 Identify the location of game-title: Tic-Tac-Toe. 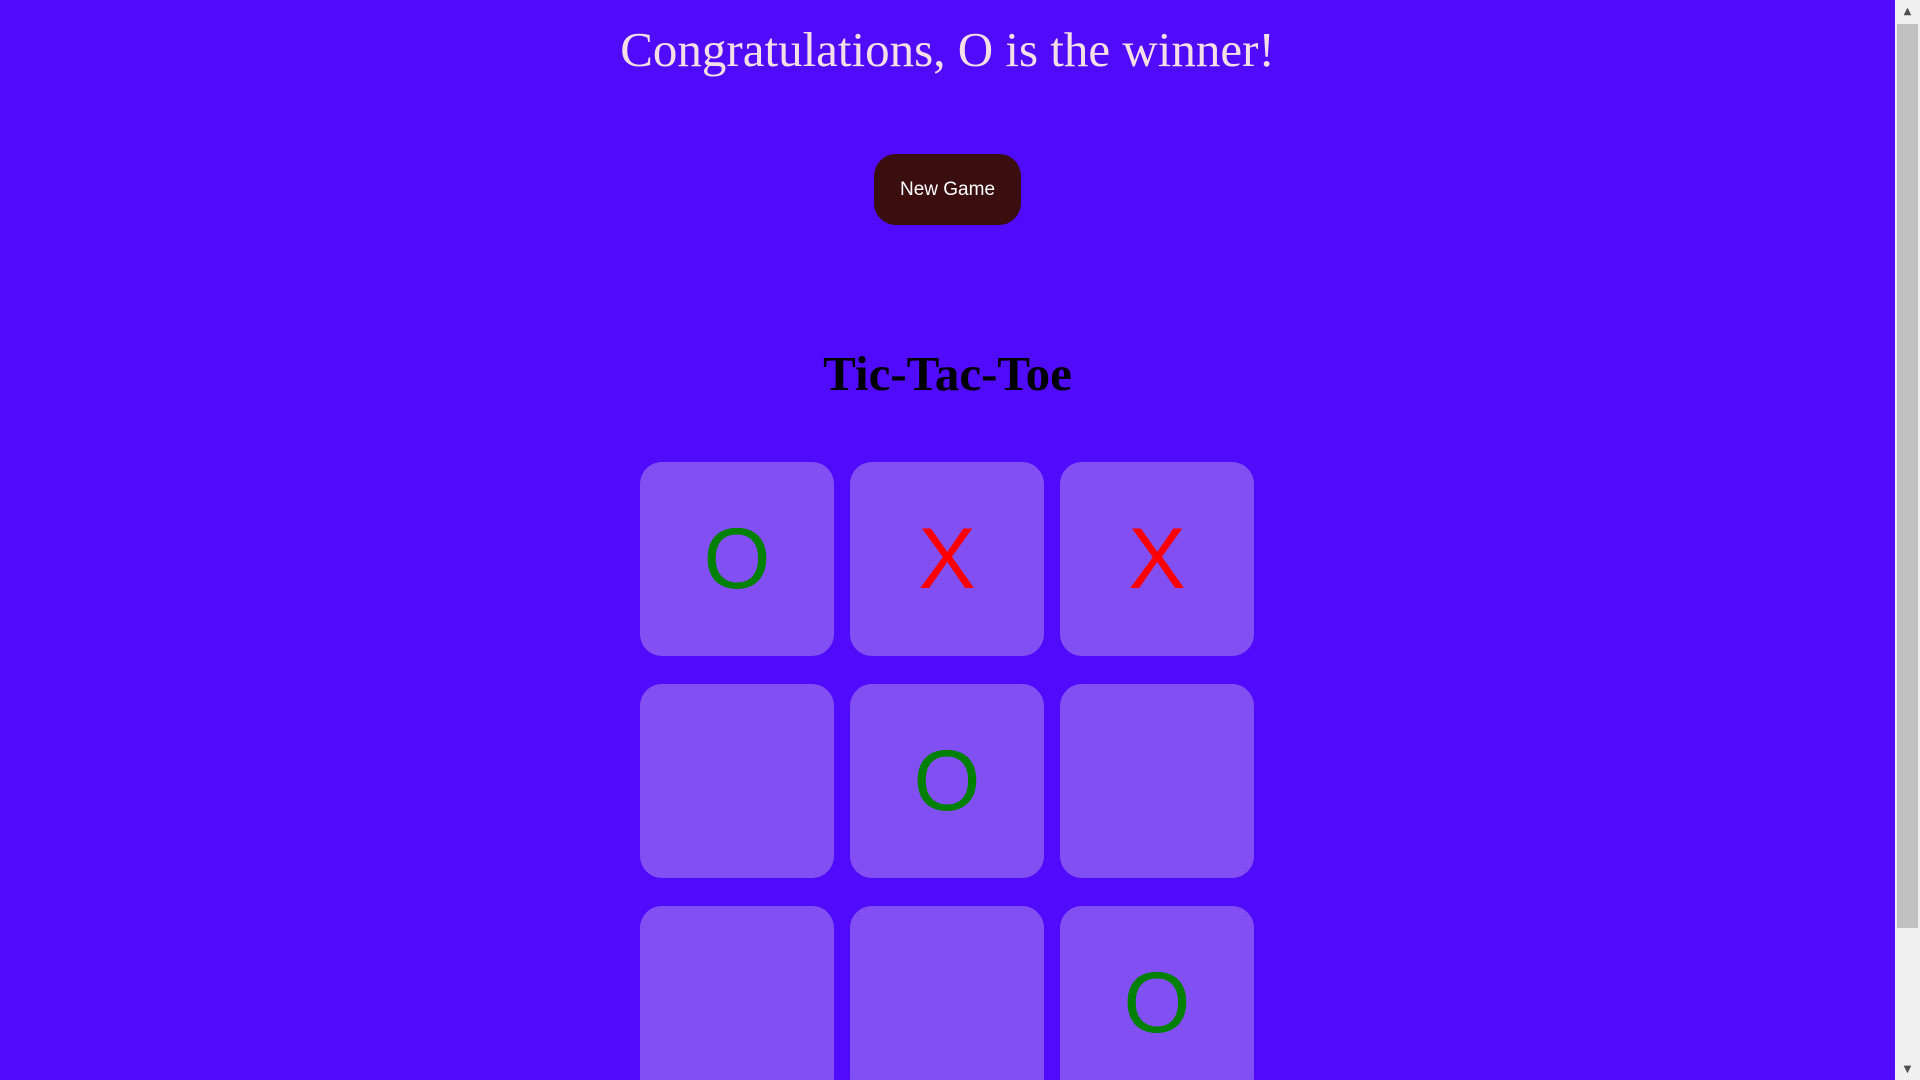
(947, 373).